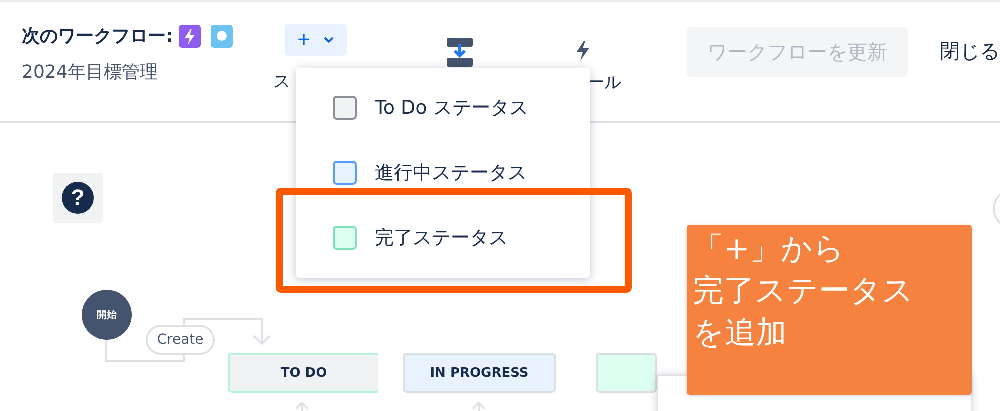 The width and height of the screenshot is (1000, 411). I want to click on chevron-down-icon, so click(329, 40).